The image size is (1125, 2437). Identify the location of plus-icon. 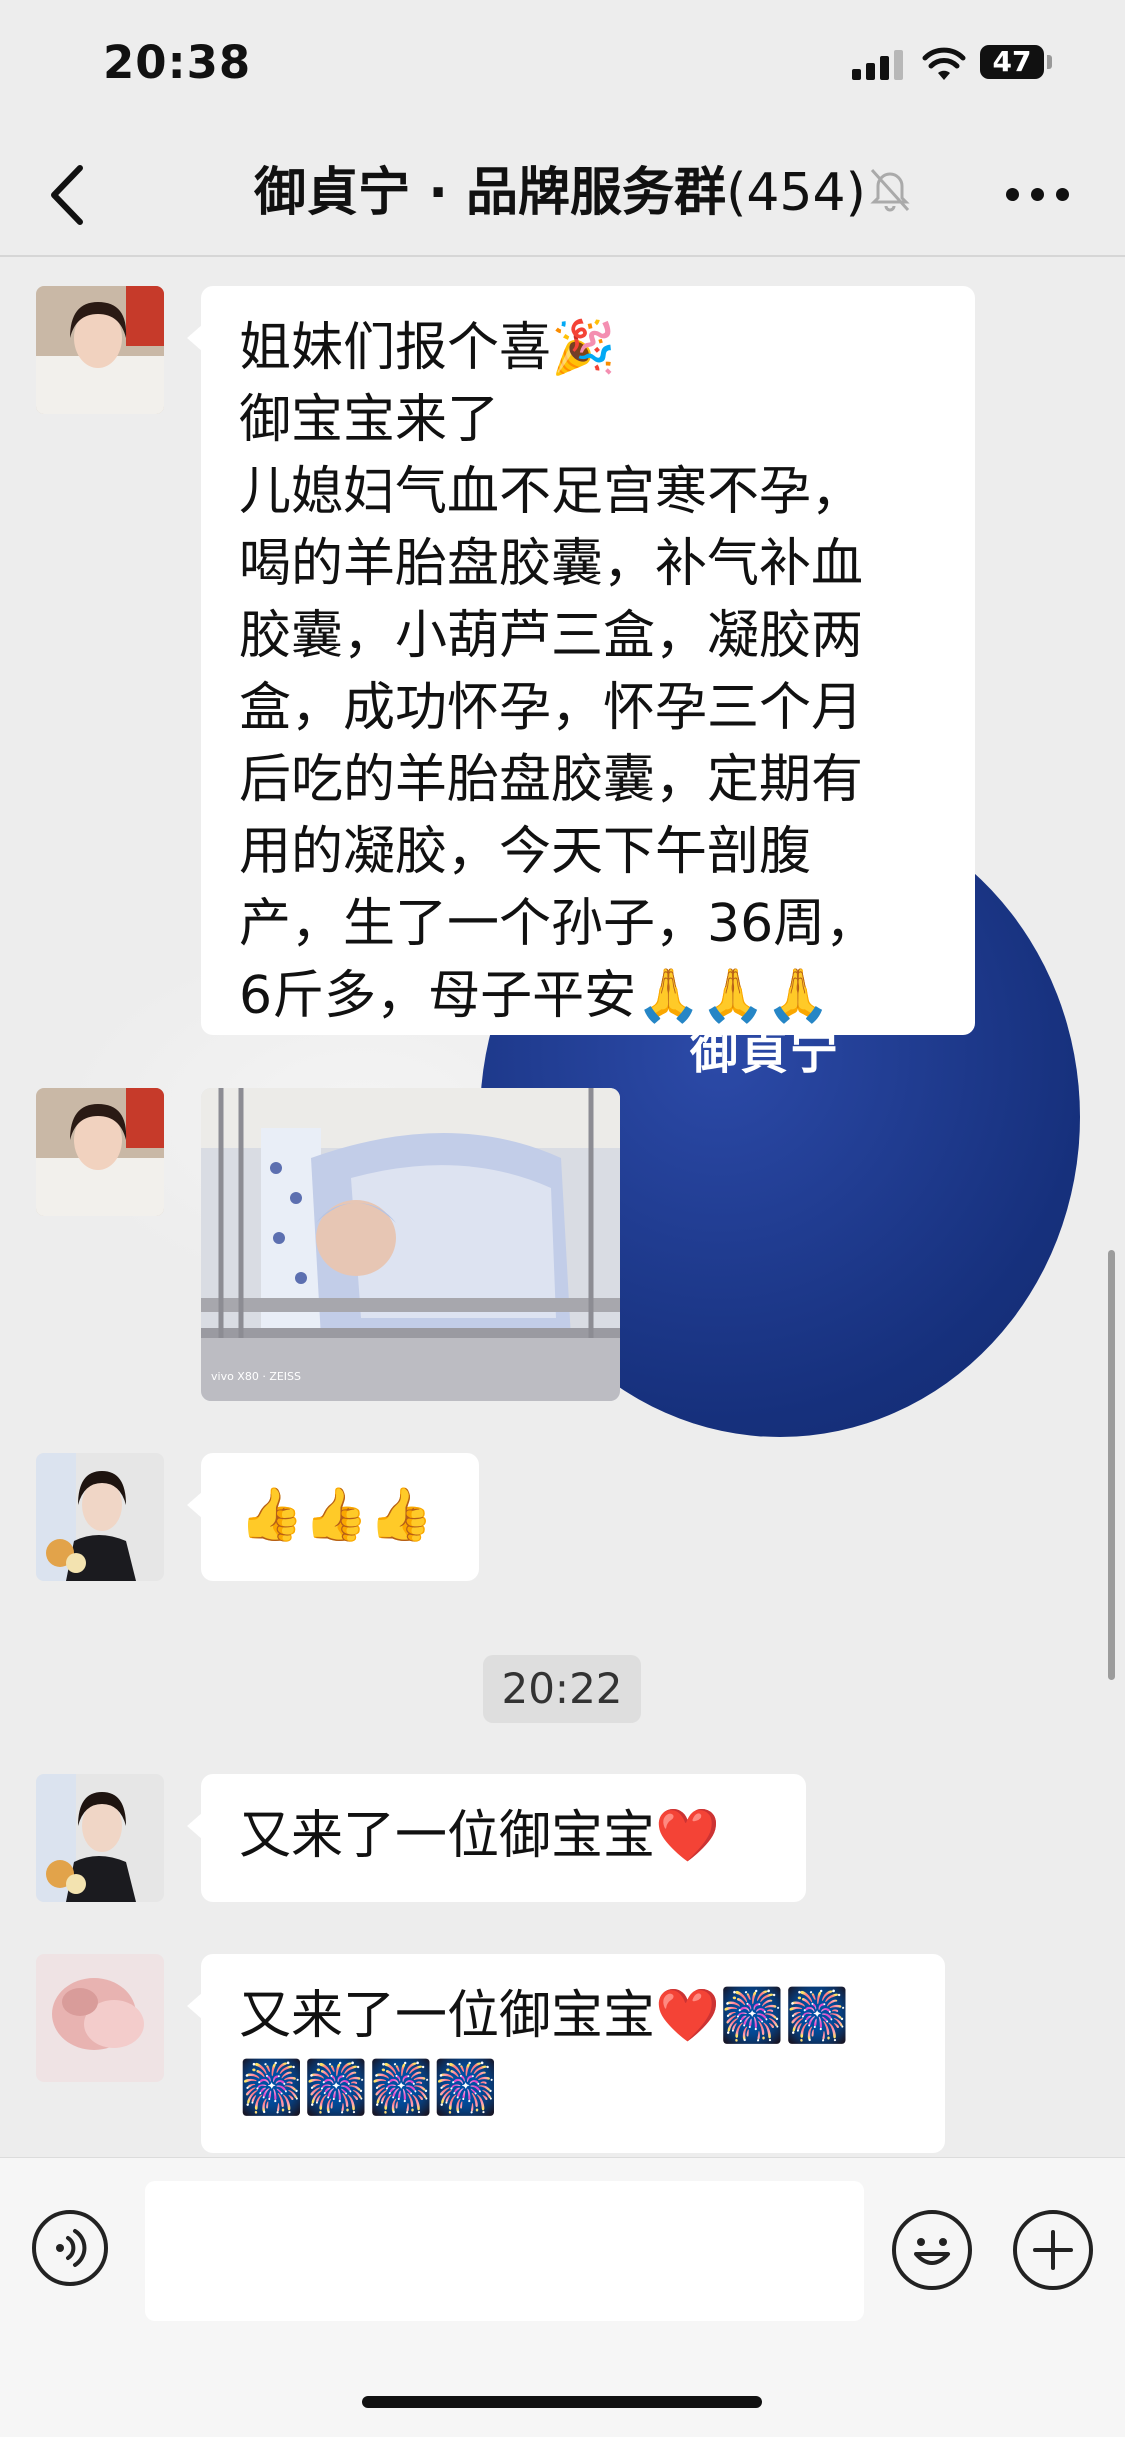
(1053, 2250).